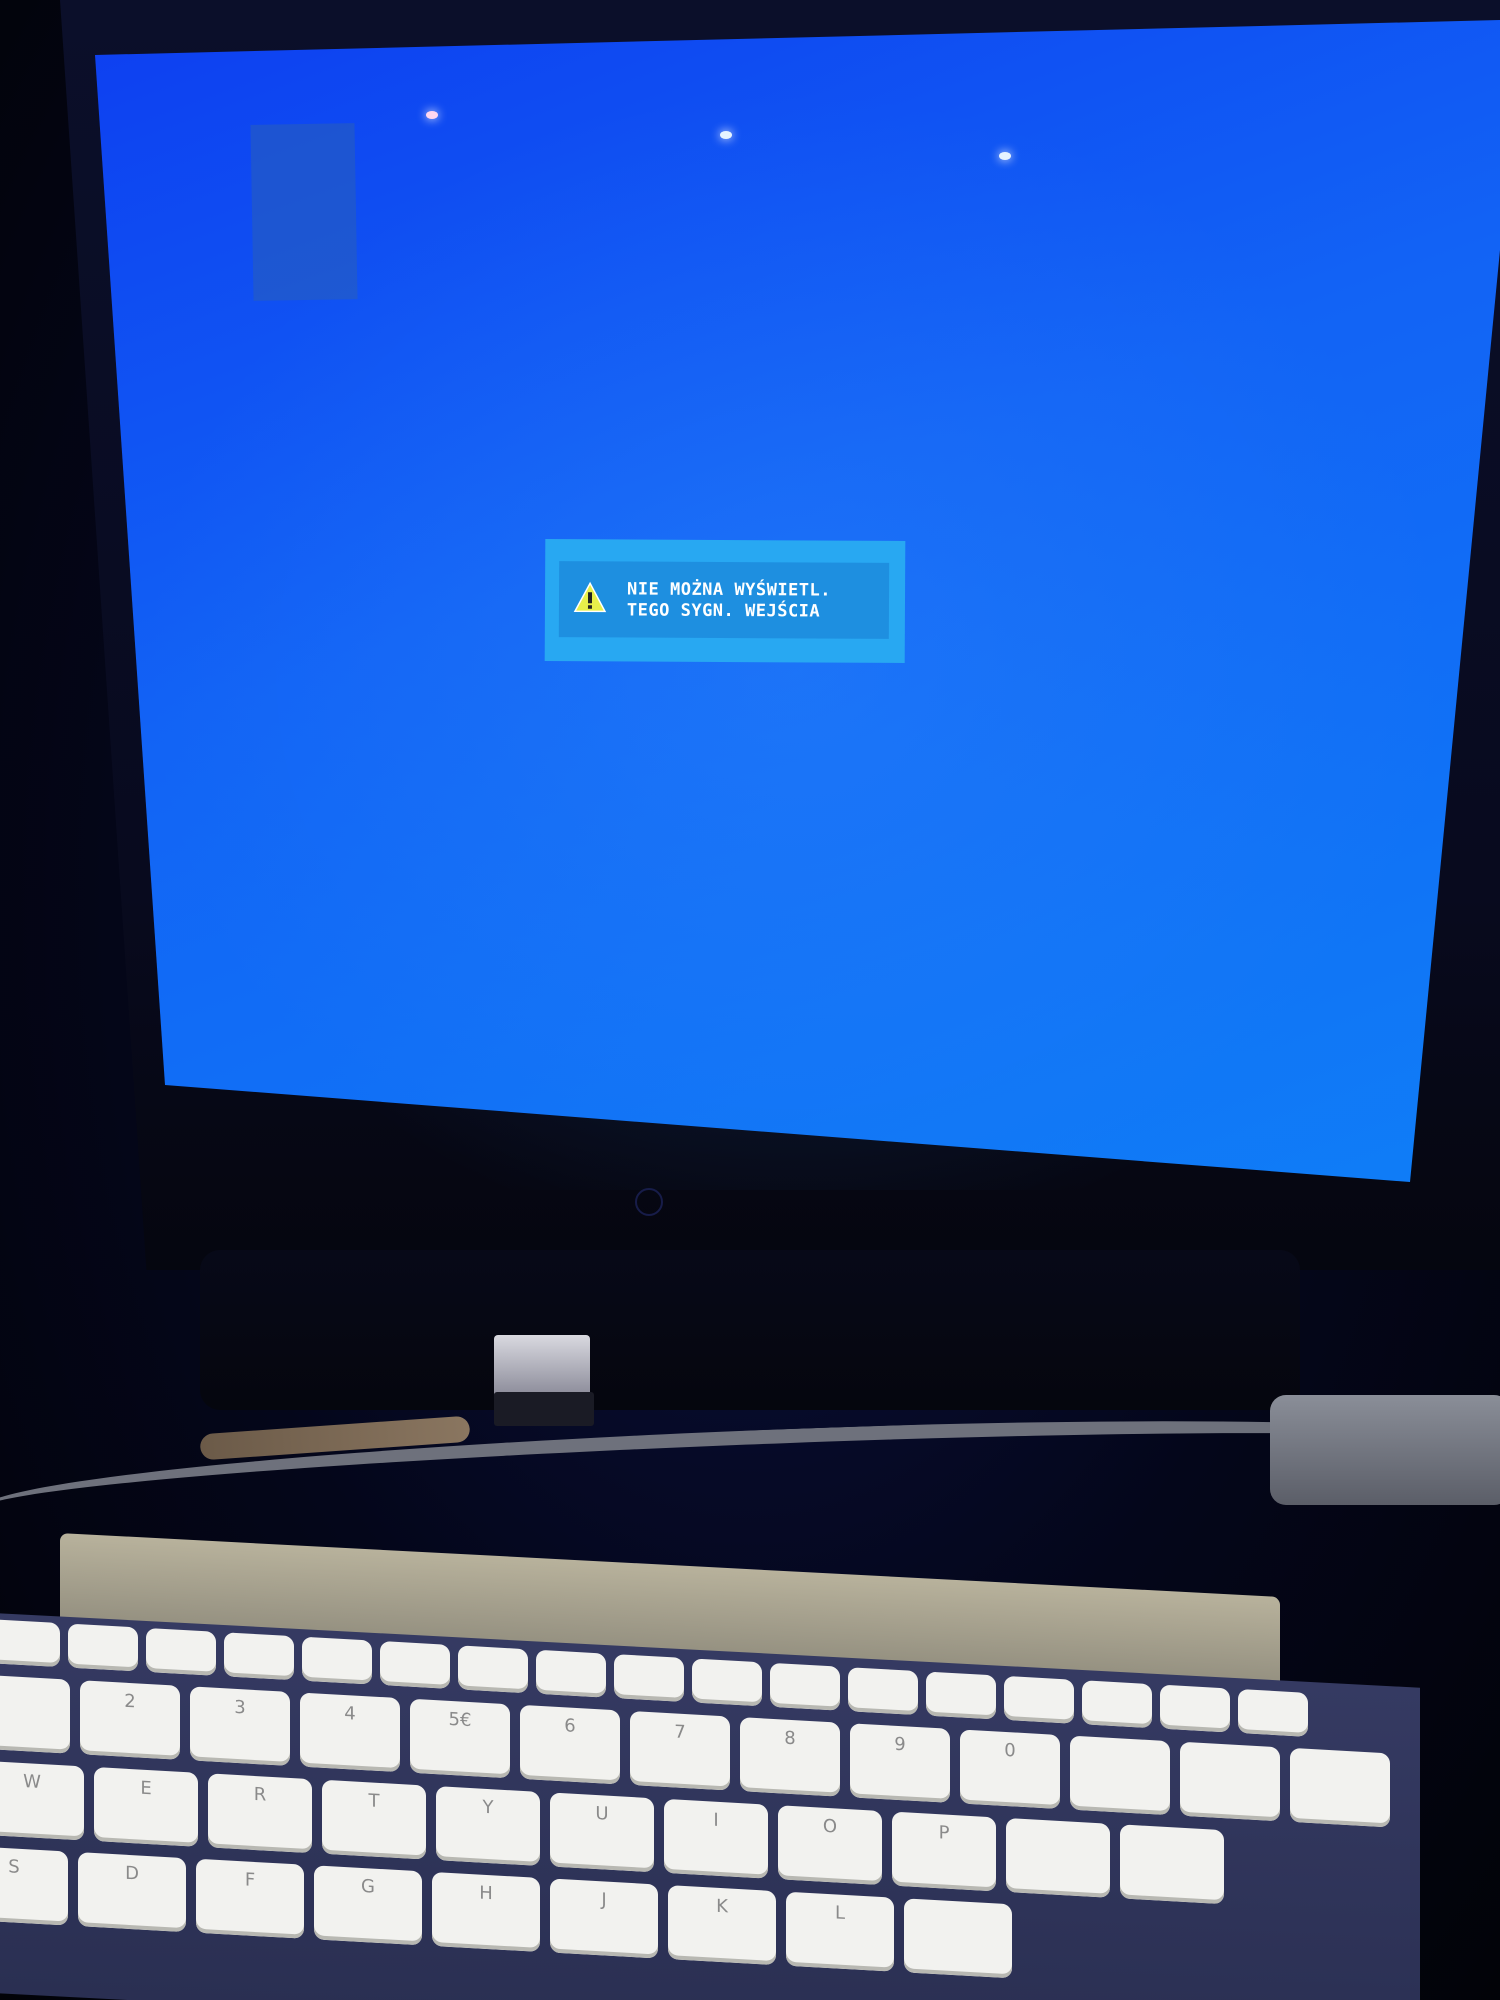  Describe the element at coordinates (900, 1763) in the screenshot. I see `keyboard-key: 9` at that location.